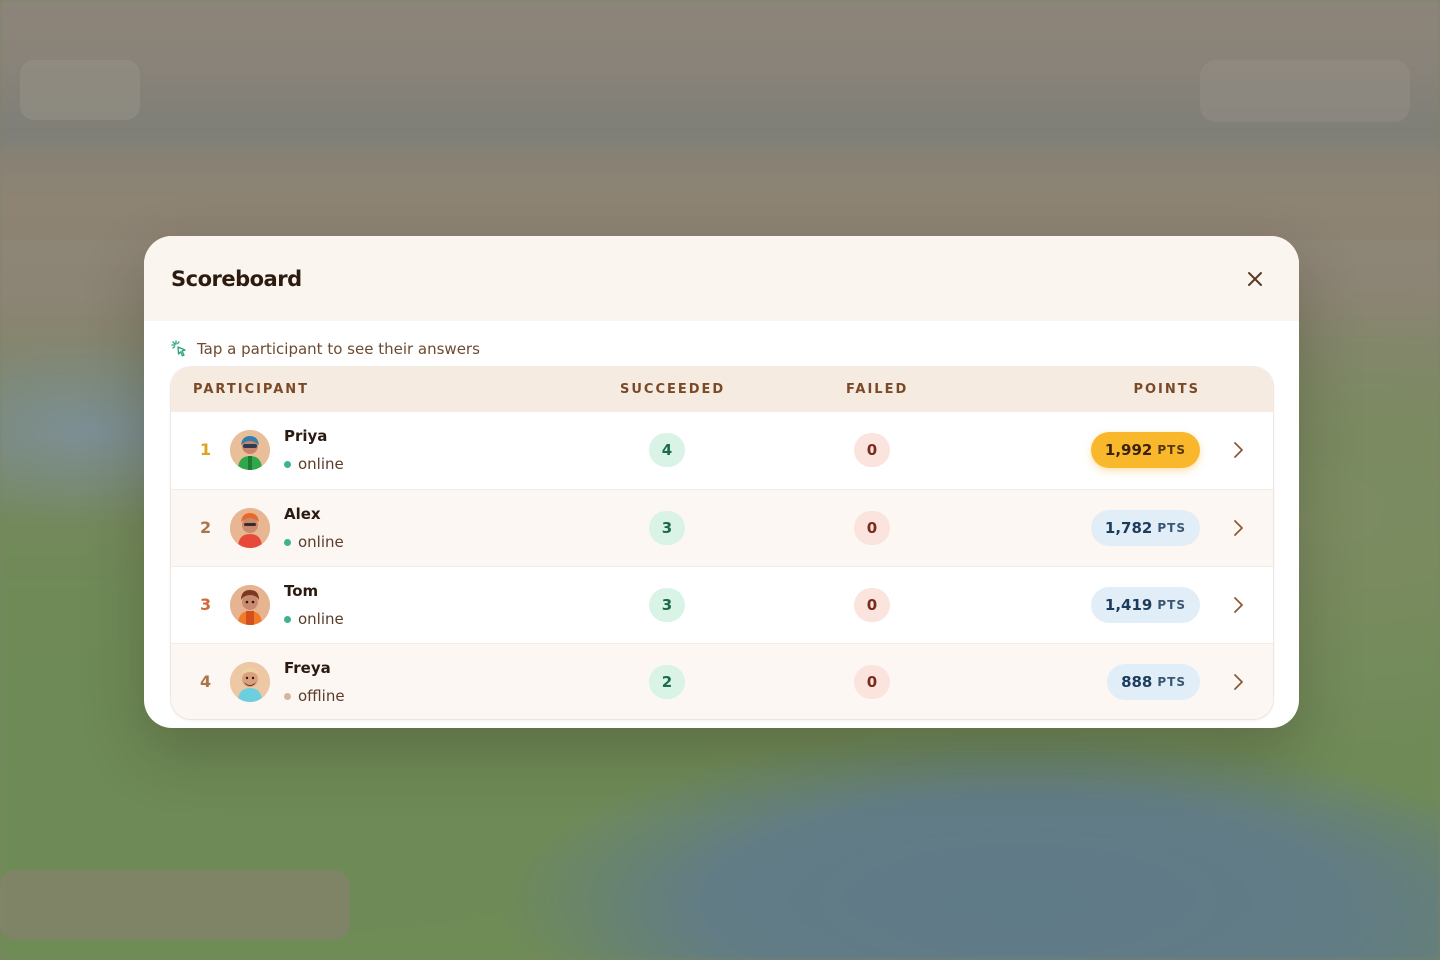 This screenshot has height=960, width=1440. Describe the element at coordinates (307, 668) in the screenshot. I see `participant-name: Freya` at that location.